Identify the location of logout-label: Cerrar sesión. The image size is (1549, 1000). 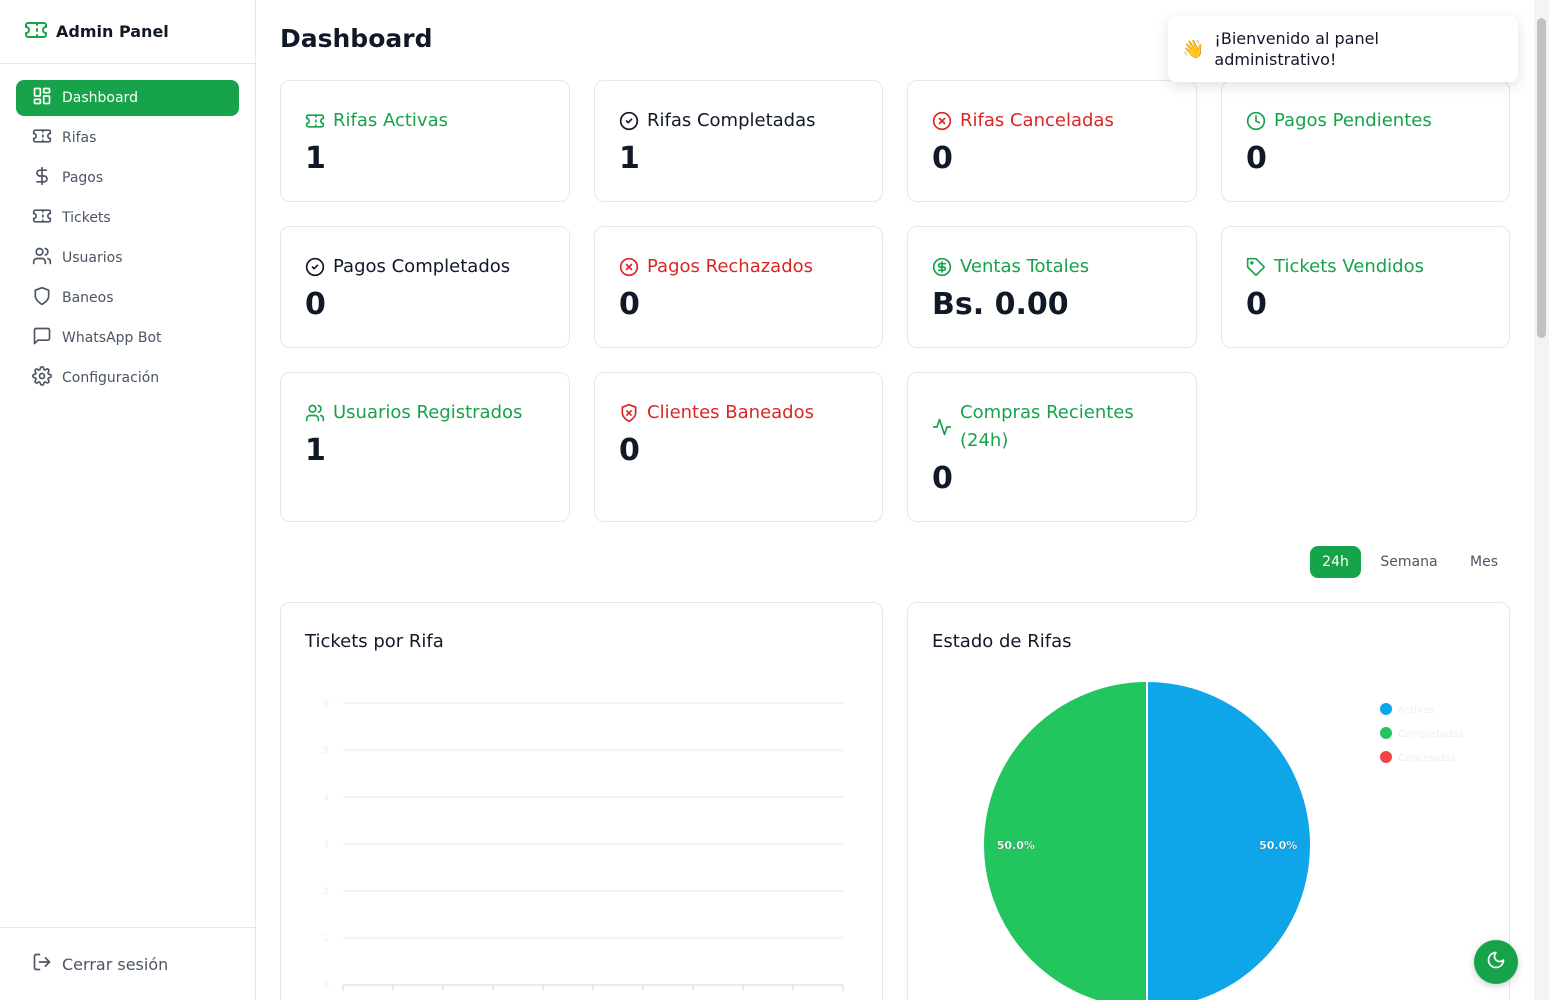
(115, 964).